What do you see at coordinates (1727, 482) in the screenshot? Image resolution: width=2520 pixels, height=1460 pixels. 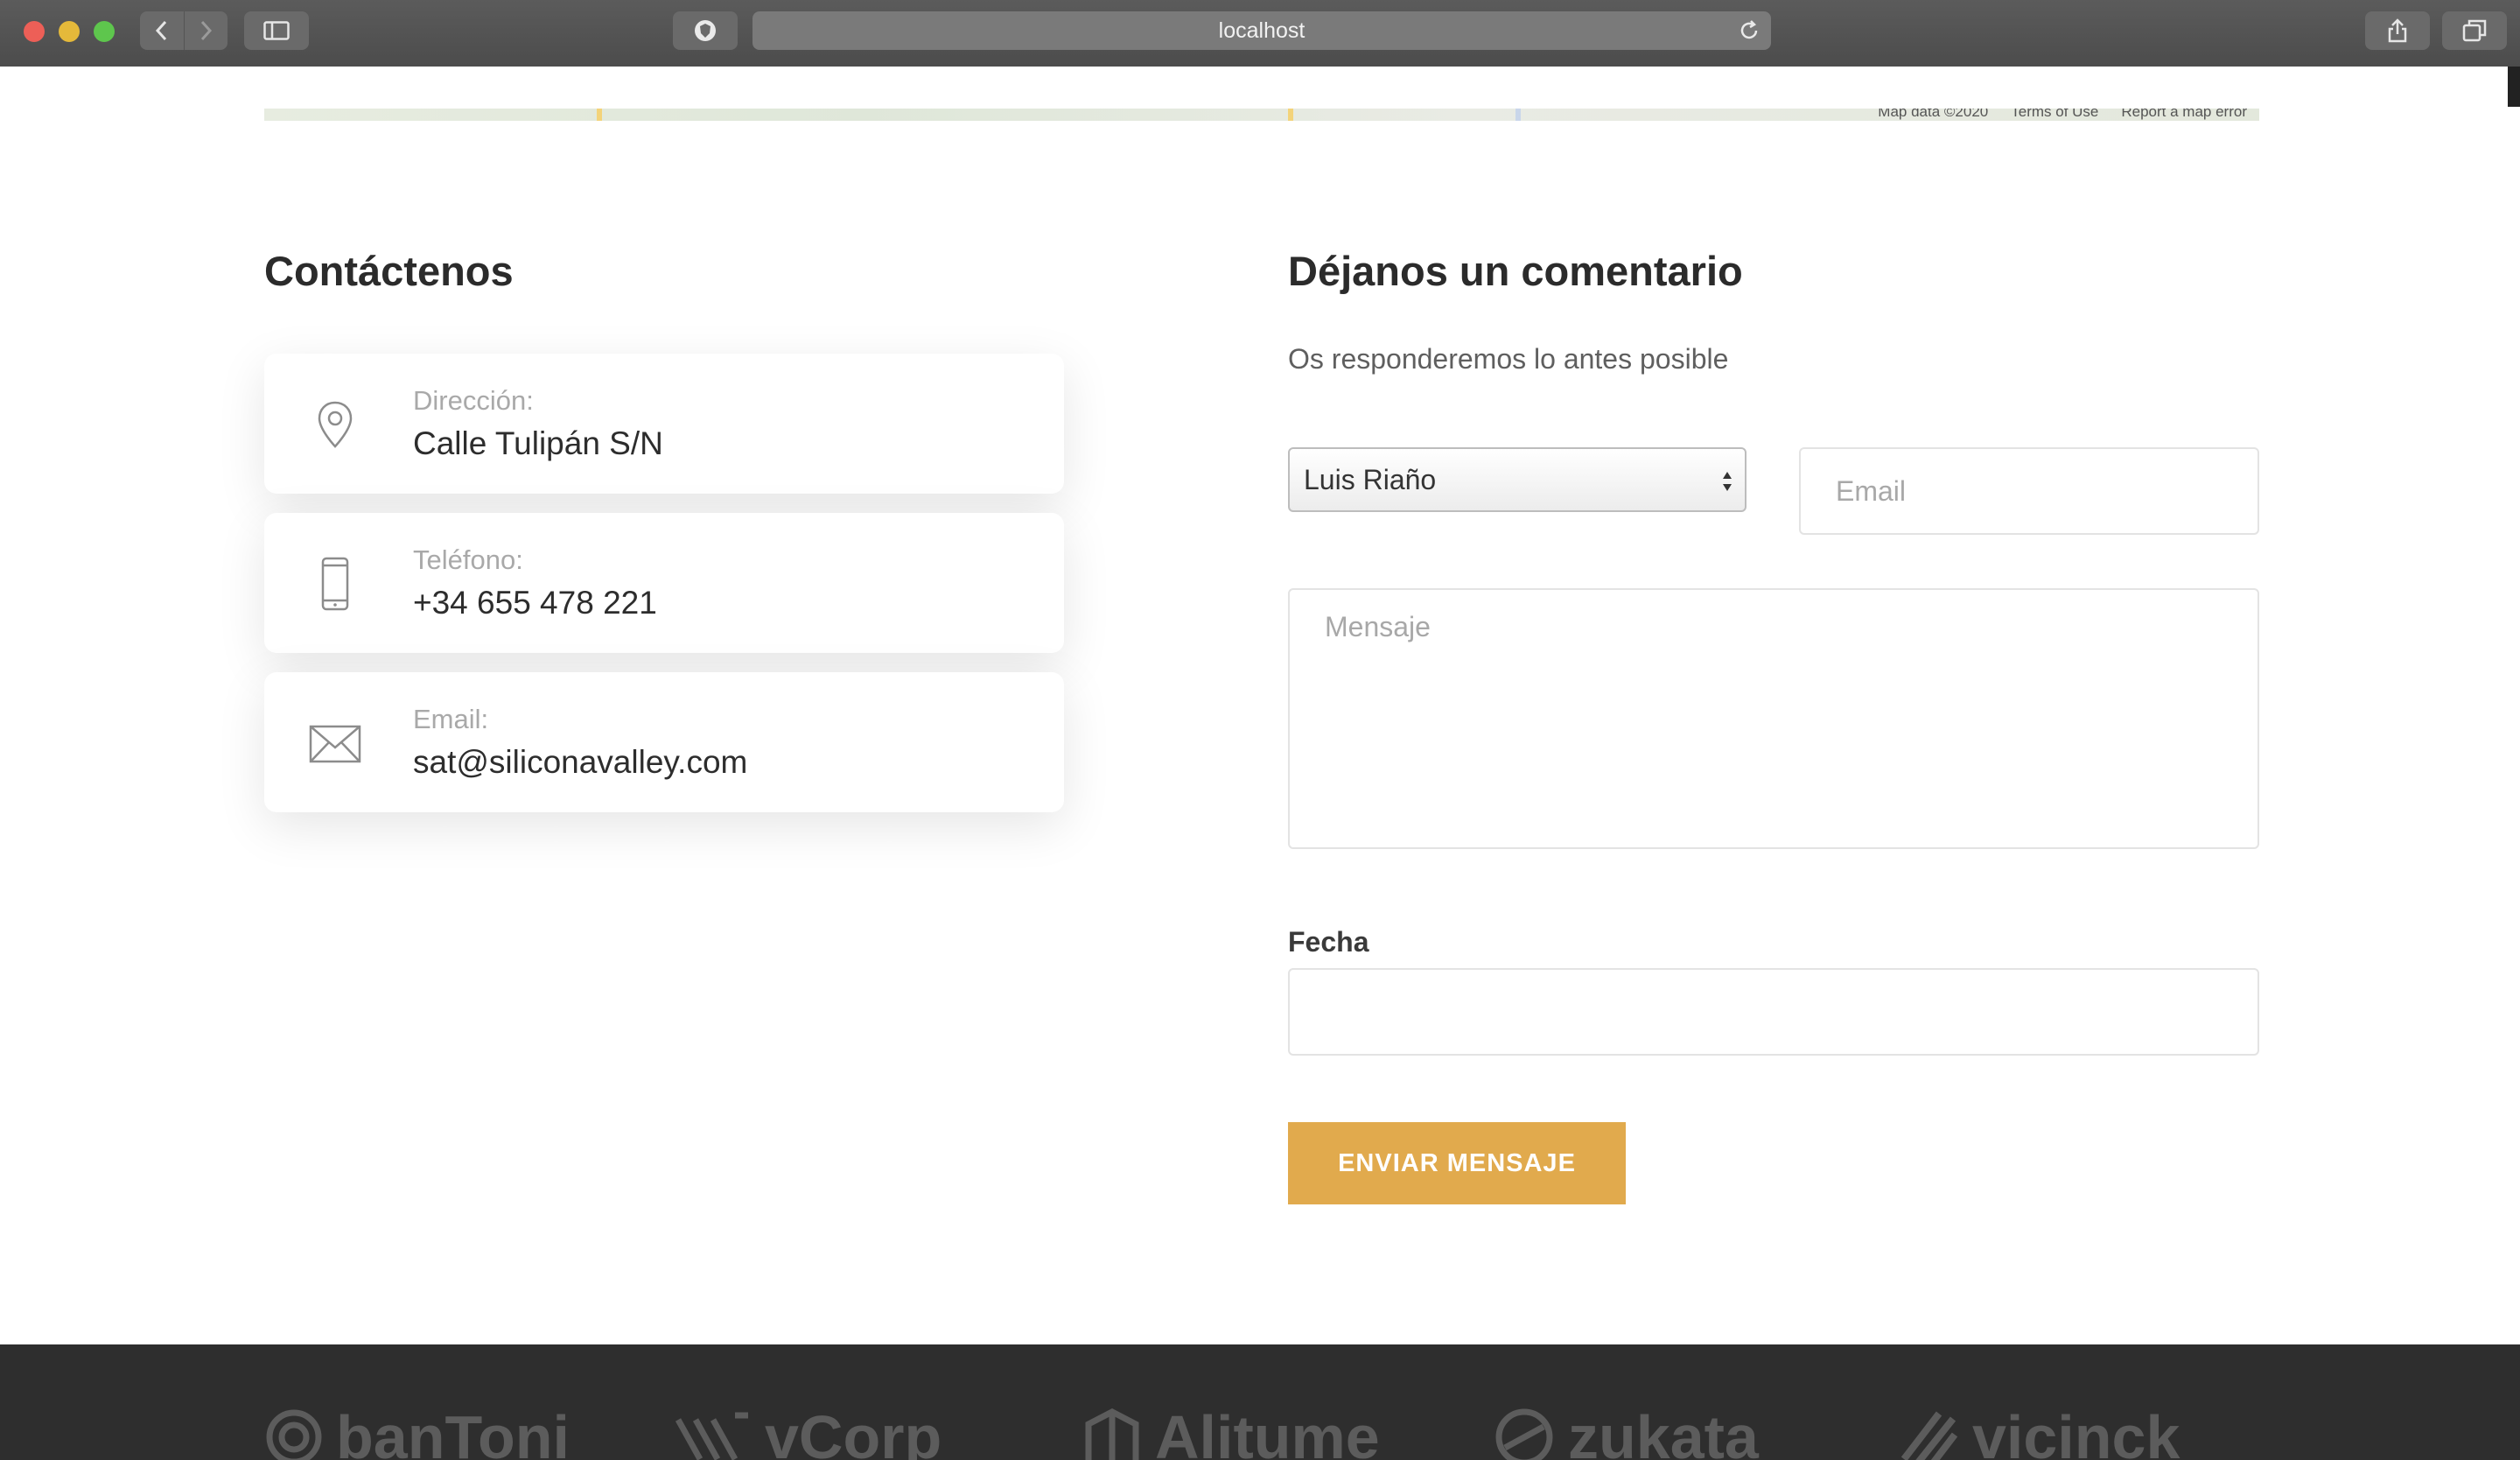 I see `select-arrows-icon` at bounding box center [1727, 482].